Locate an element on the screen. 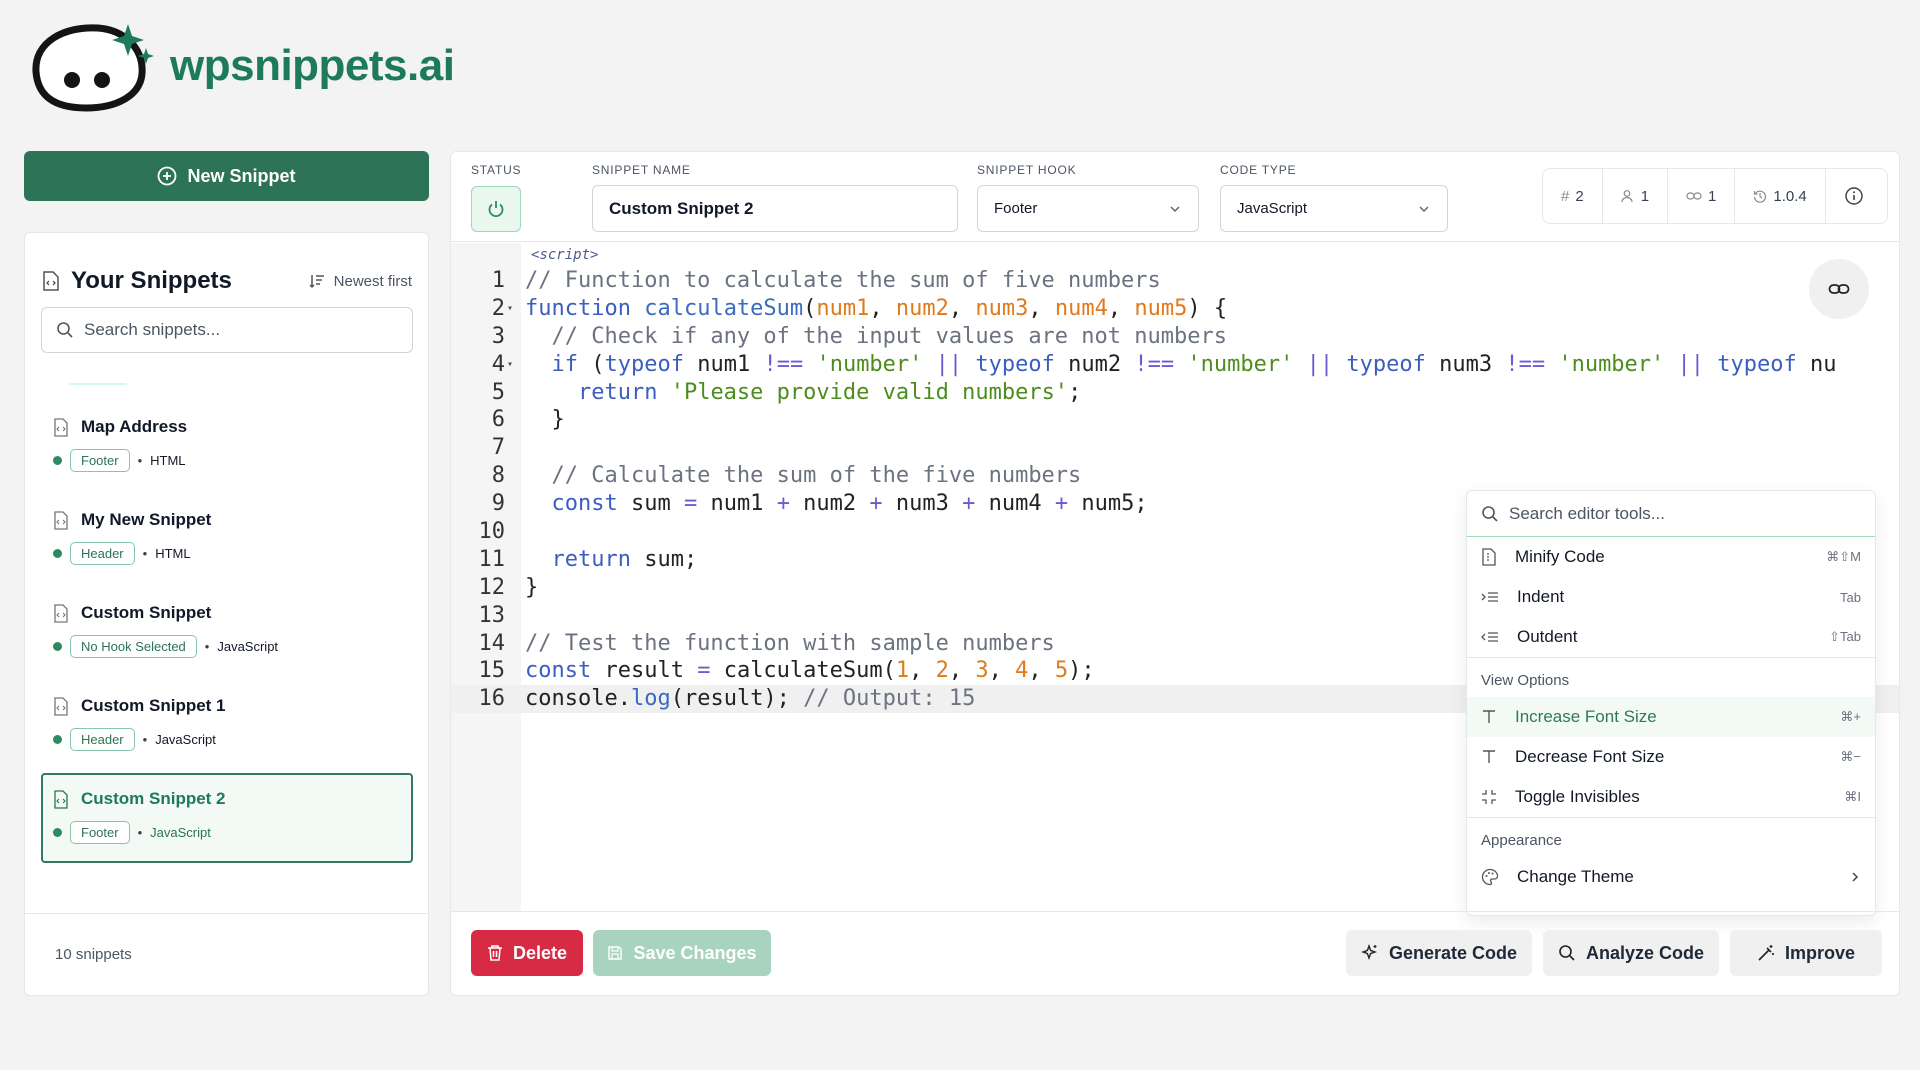 This screenshot has height=1070, width=1920. info-button is located at coordinates (1854, 196).